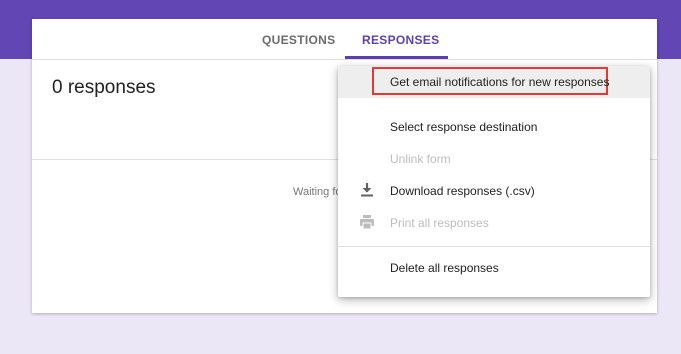 The height and width of the screenshot is (354, 681). I want to click on print-icon, so click(367, 222).